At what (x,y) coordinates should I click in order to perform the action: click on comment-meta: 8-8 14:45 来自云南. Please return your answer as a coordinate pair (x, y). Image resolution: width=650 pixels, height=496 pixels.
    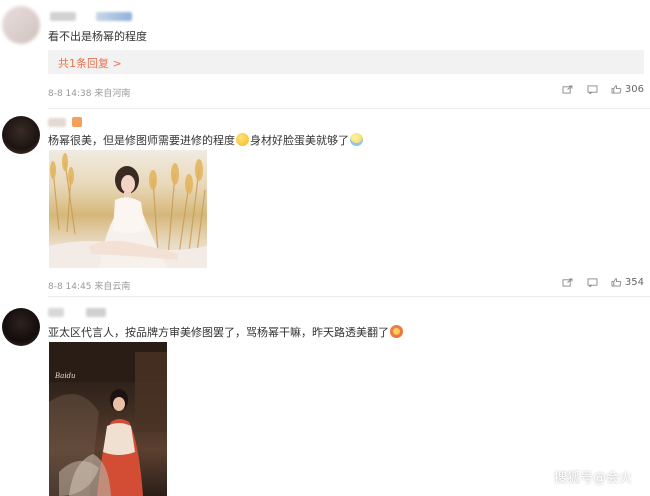
    Looking at the image, I should click on (89, 285).